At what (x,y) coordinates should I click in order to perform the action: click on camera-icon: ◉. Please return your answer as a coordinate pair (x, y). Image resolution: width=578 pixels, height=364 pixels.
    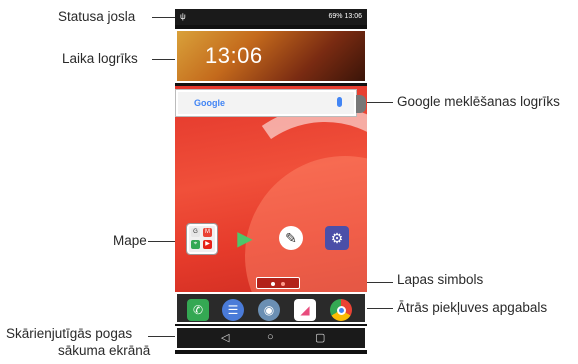
    Looking at the image, I should click on (269, 310).